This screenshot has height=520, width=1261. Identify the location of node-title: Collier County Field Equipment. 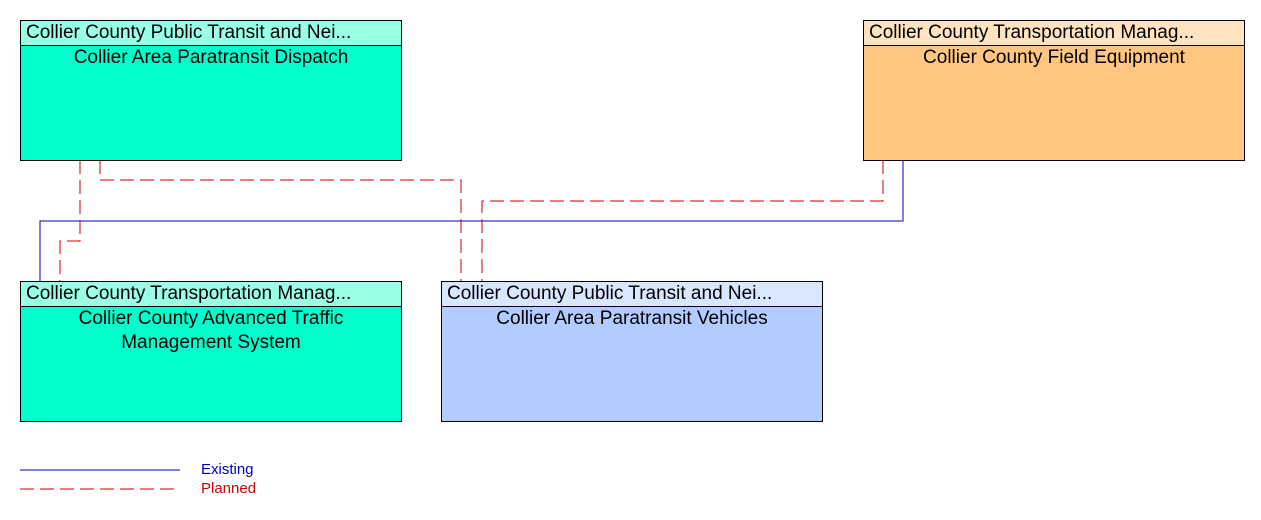
(1054, 57).